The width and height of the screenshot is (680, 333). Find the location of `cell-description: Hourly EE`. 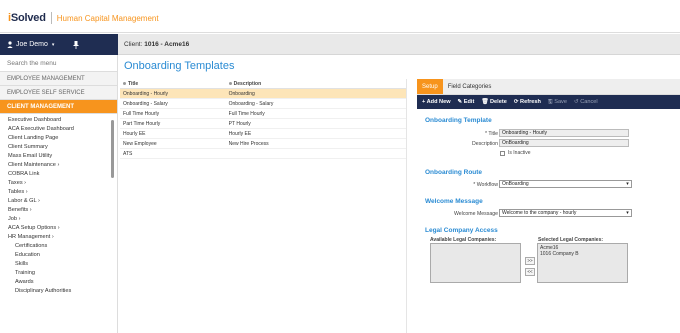

cell-description: Hourly EE is located at coordinates (240, 134).